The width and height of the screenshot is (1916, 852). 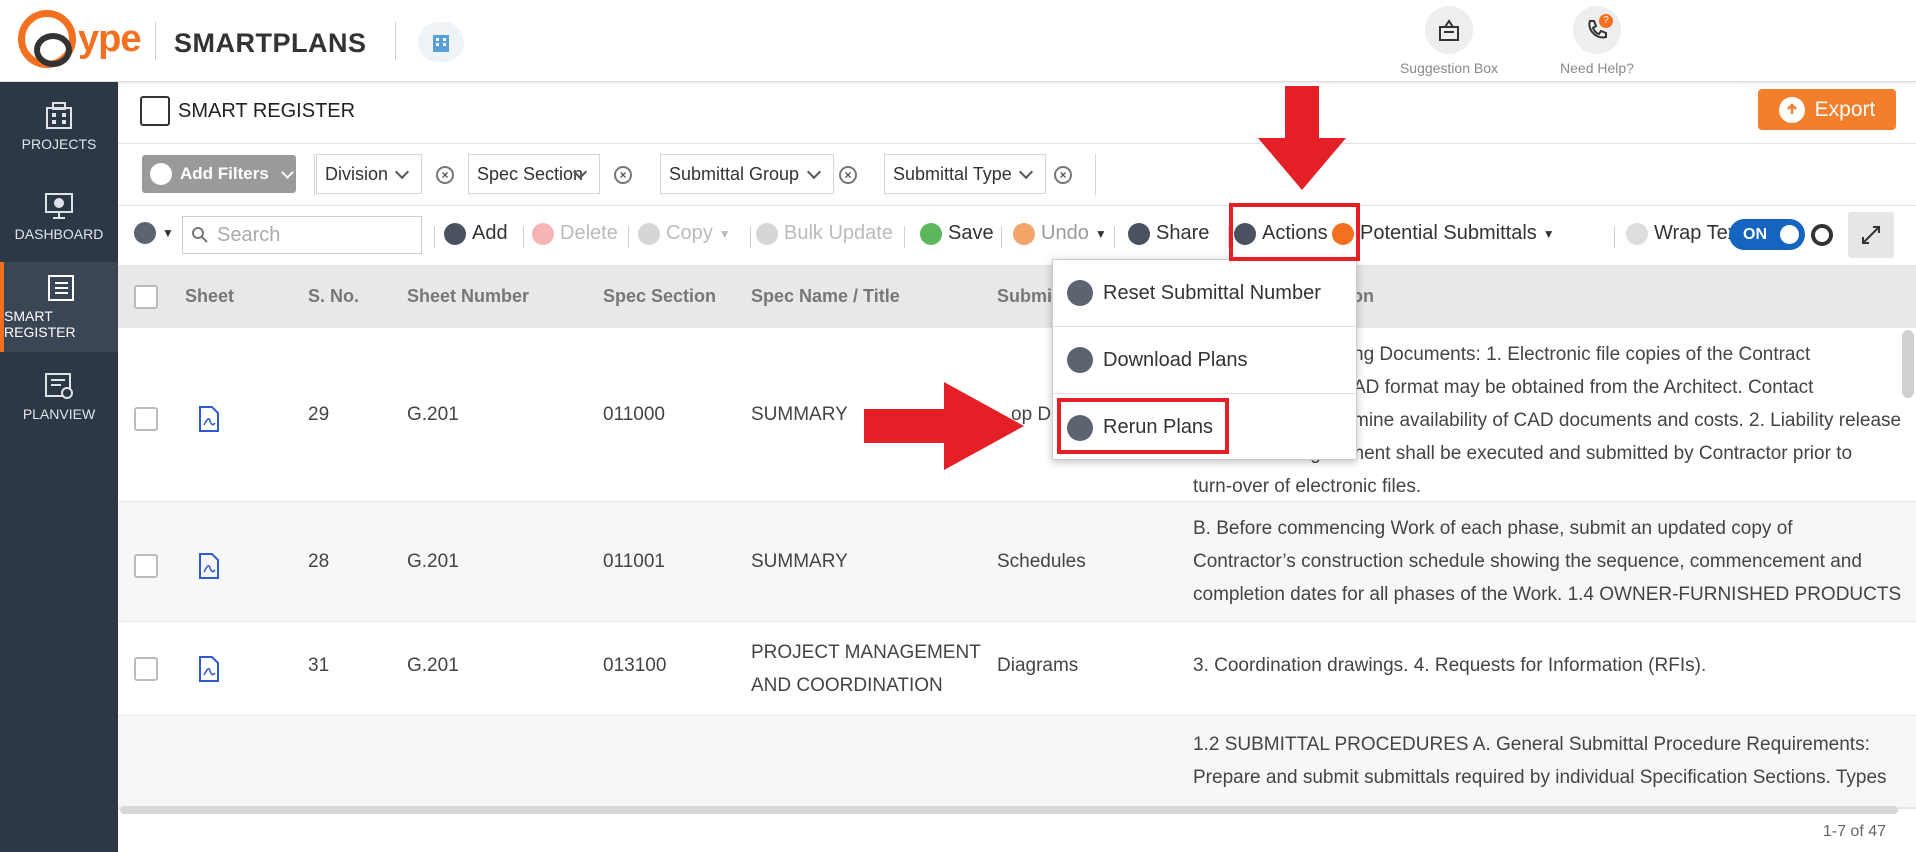 What do you see at coordinates (684, 233) in the screenshot?
I see `copy-button: Copy ▼` at bounding box center [684, 233].